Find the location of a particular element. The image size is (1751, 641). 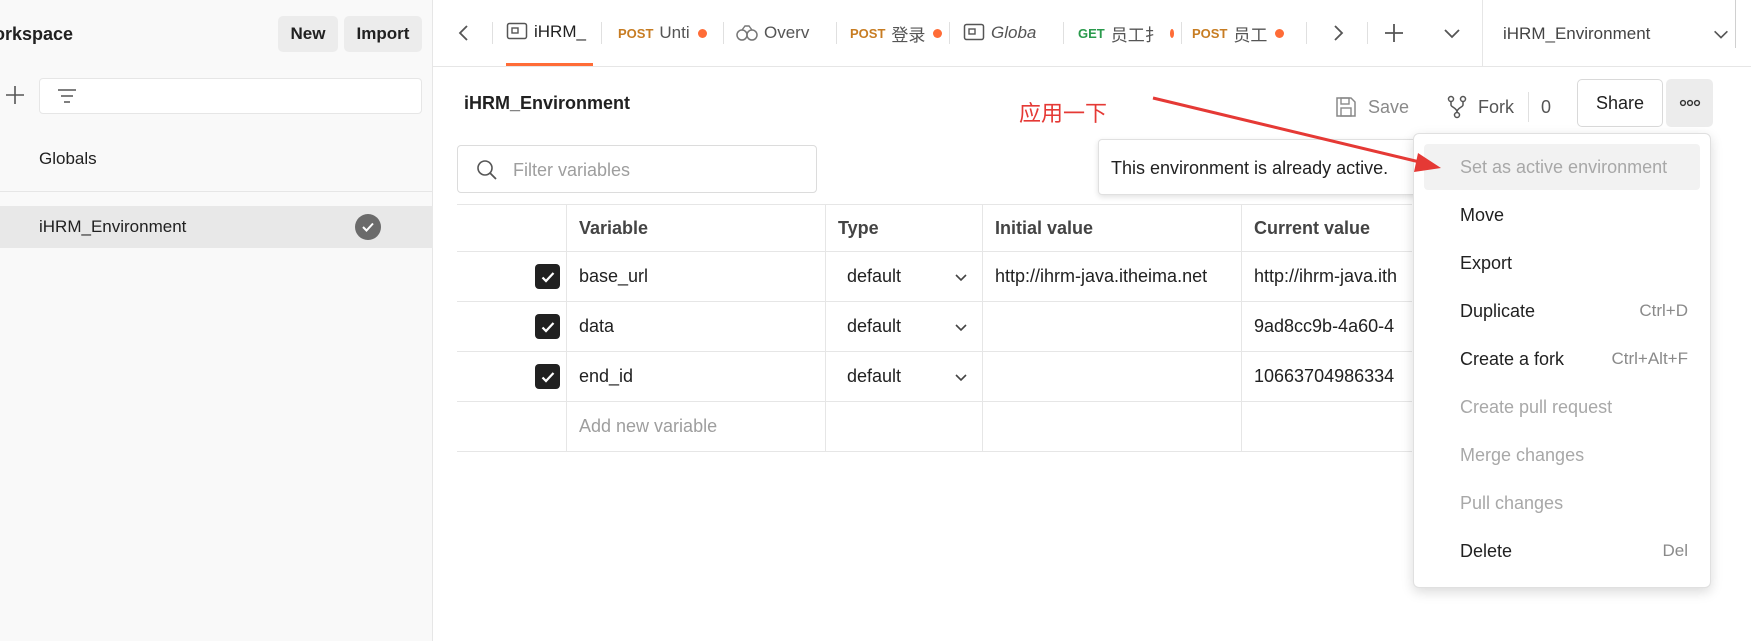

menu-item-duplicate: Duplicate Ctrl+D is located at coordinates (1562, 311).